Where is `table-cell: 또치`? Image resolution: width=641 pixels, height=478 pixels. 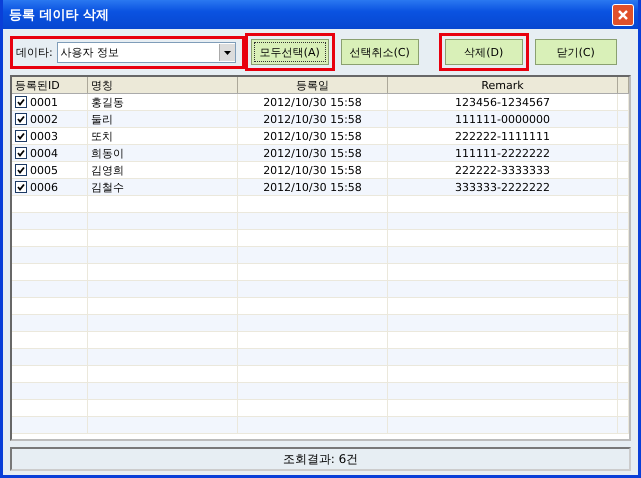
table-cell: 또치 is located at coordinates (102, 136).